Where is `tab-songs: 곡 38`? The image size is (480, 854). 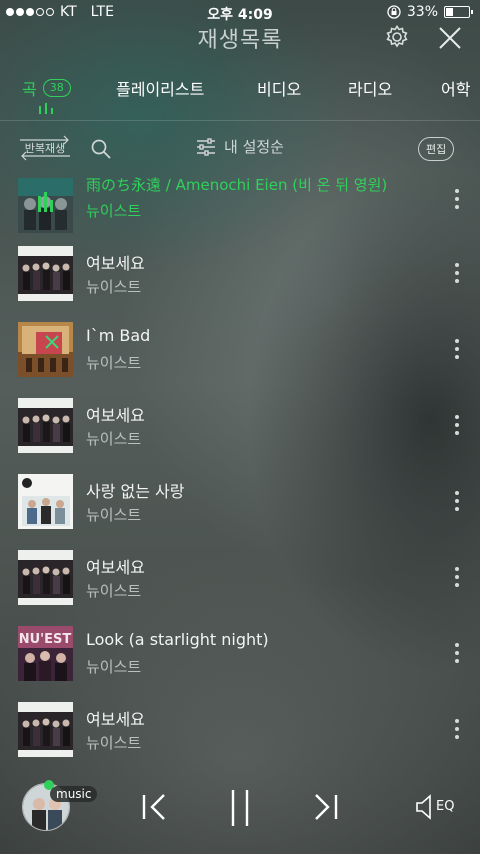
tab-songs: 곡 38 is located at coordinates (46, 88).